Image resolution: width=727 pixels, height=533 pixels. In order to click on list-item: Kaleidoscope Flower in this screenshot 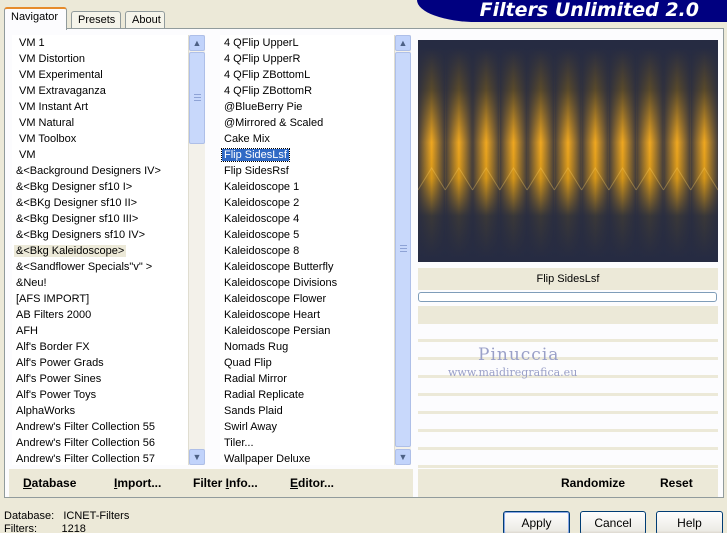, I will do `click(307, 299)`.